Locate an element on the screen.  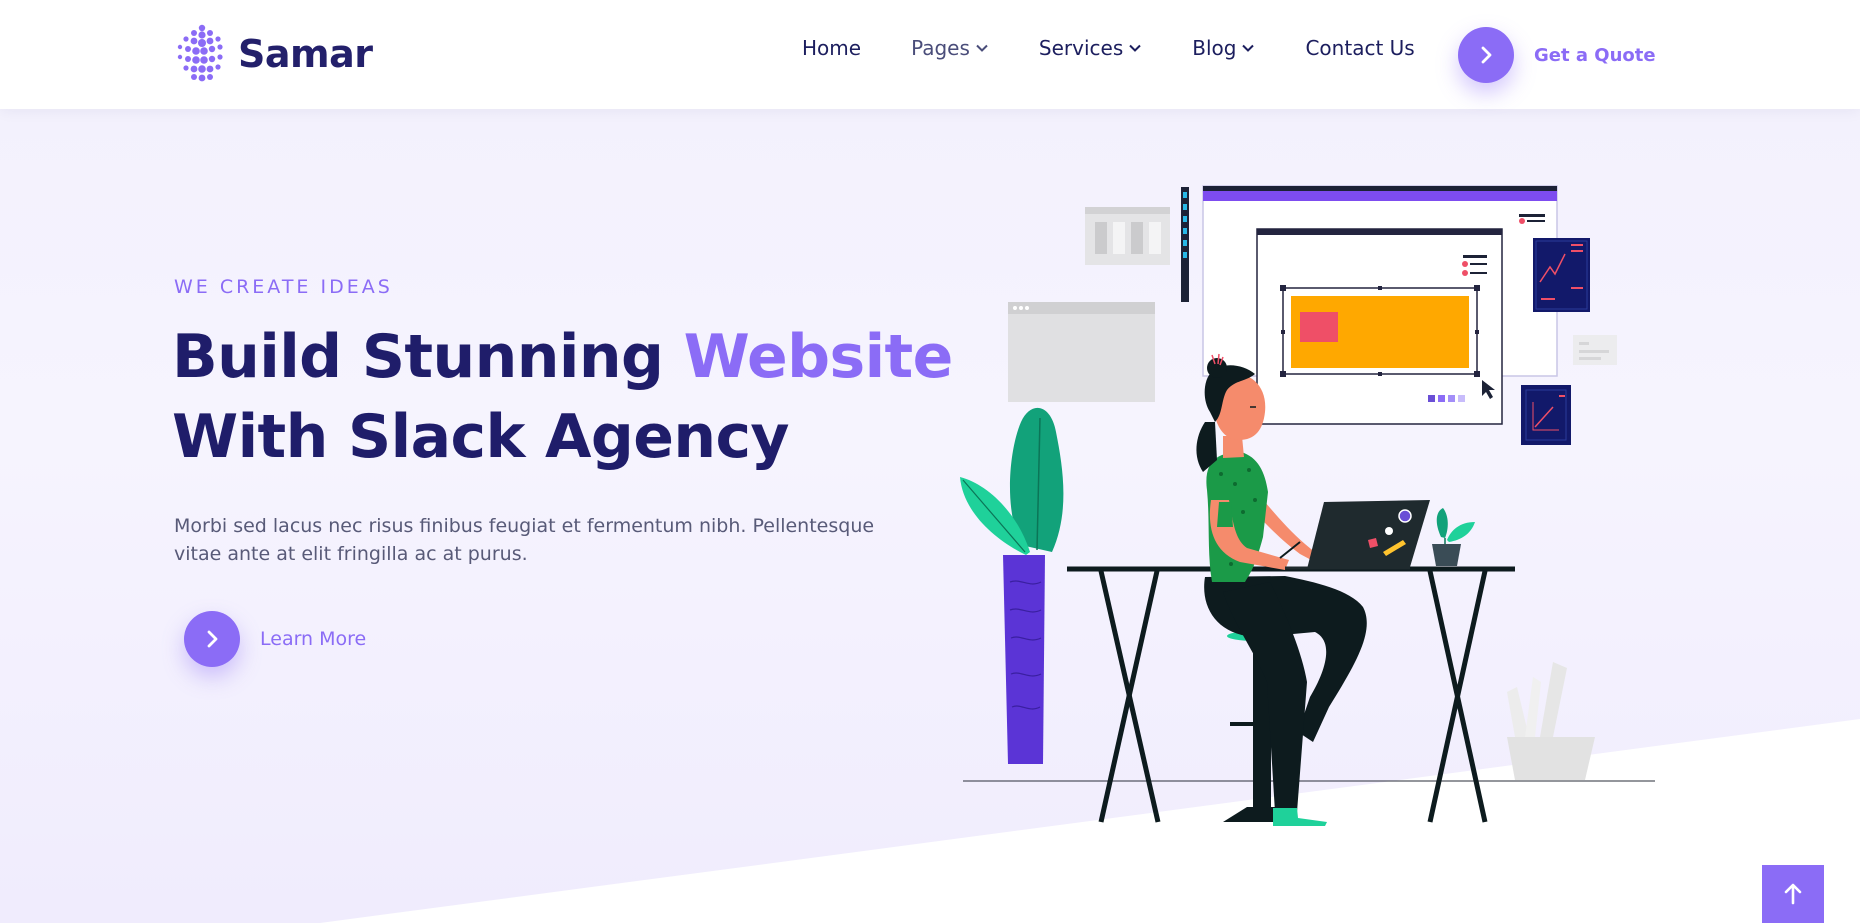
dotted-hexagon-logo-icon is located at coordinates (200, 53).